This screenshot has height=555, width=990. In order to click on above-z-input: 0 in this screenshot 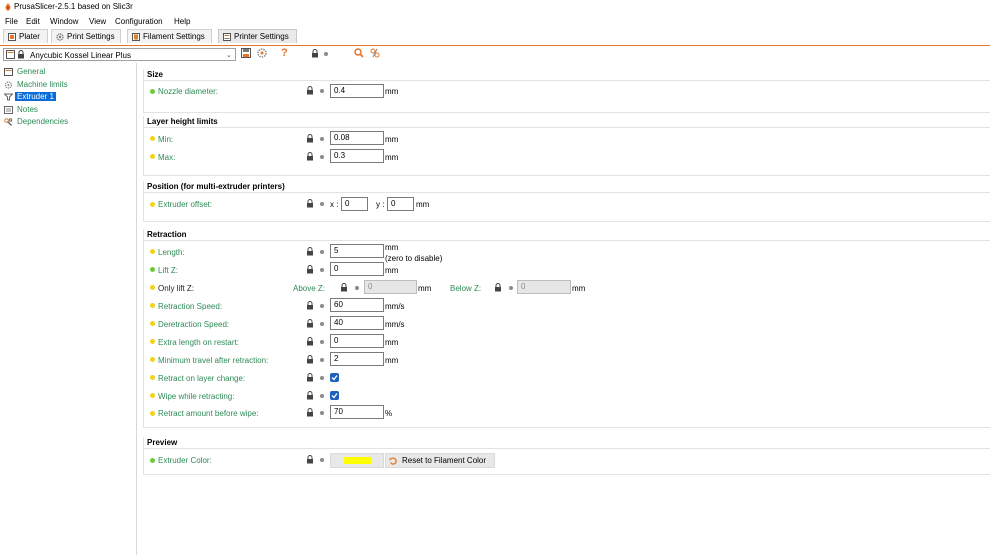, I will do `click(390, 287)`.